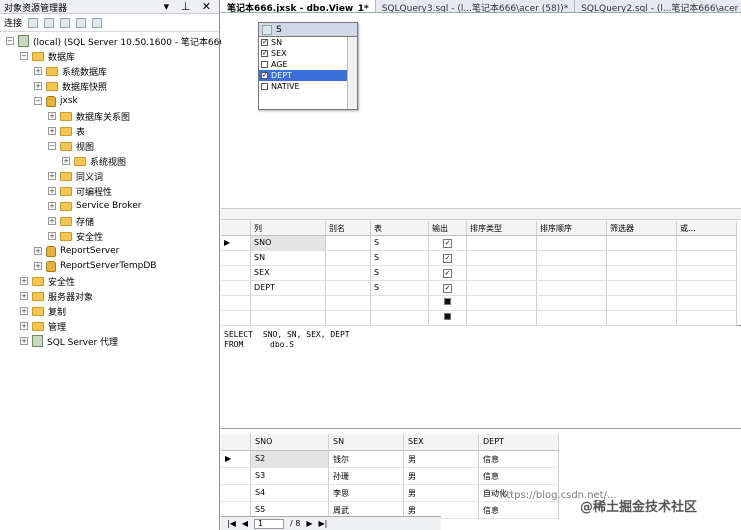 The width and height of the screenshot is (741, 530). Describe the element at coordinates (308, 53) in the screenshot. I see `table-column-row: ✓ SEX` at that location.